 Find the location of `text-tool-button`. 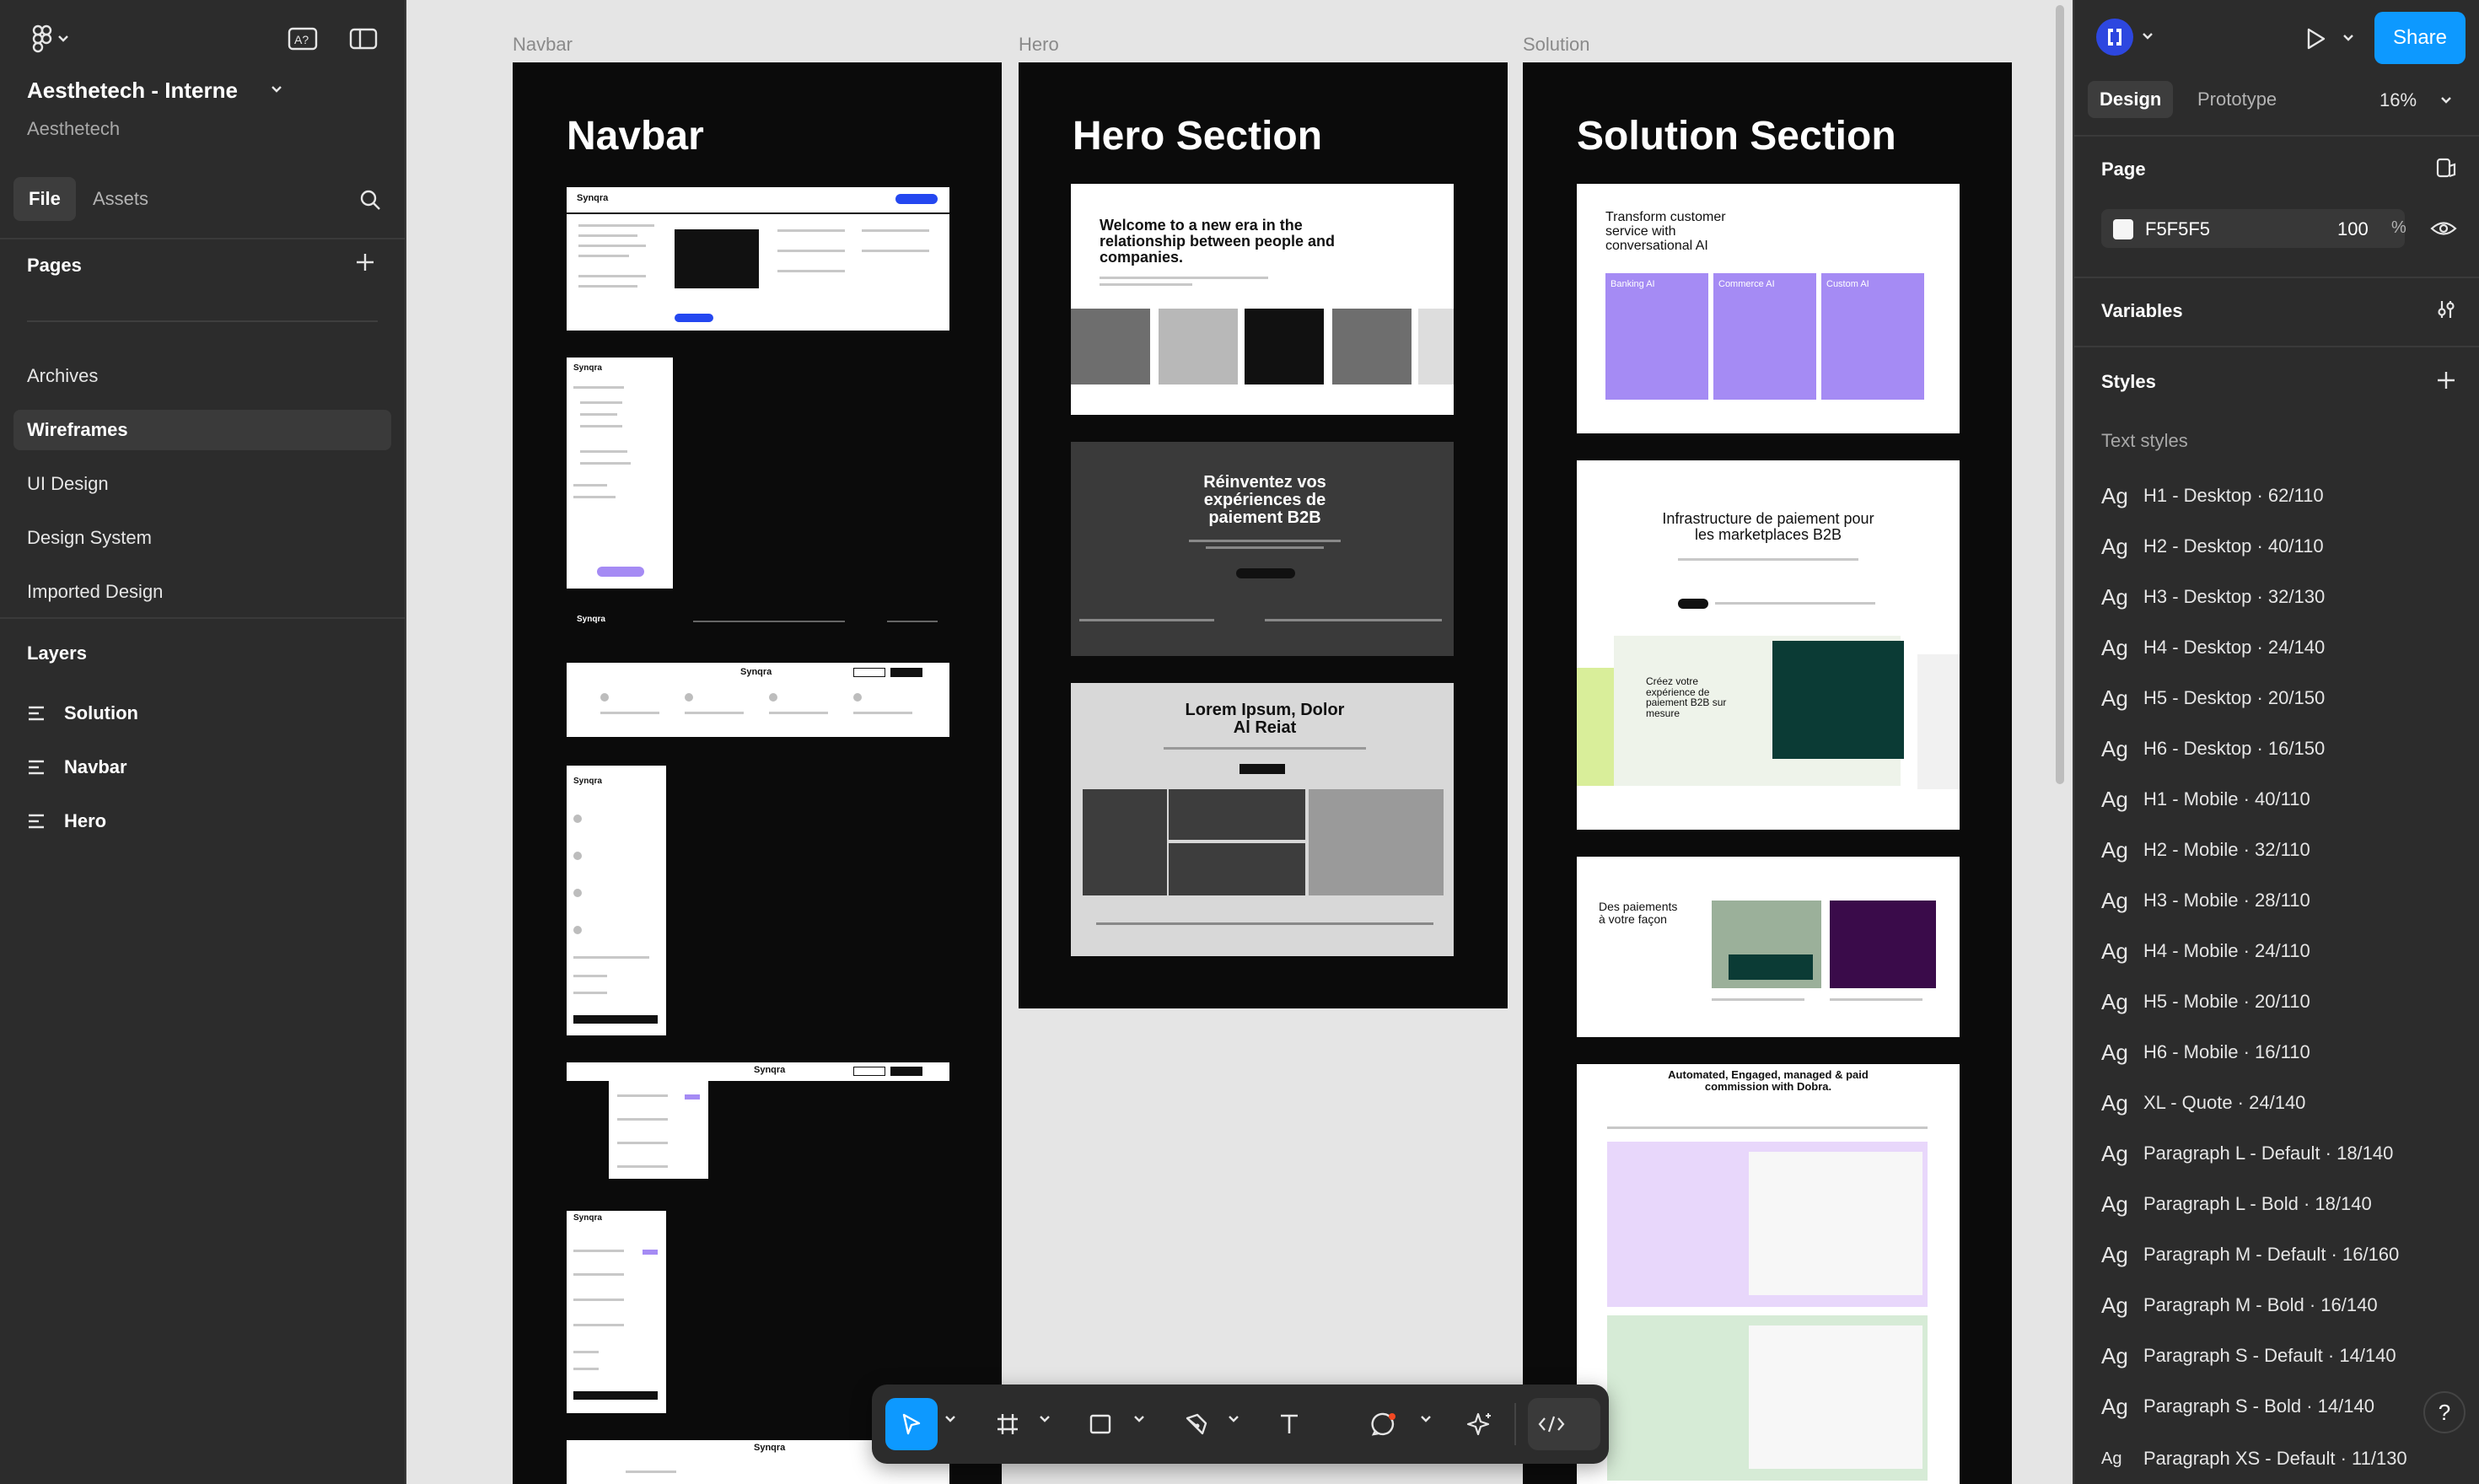

text-tool-button is located at coordinates (1289, 1424).